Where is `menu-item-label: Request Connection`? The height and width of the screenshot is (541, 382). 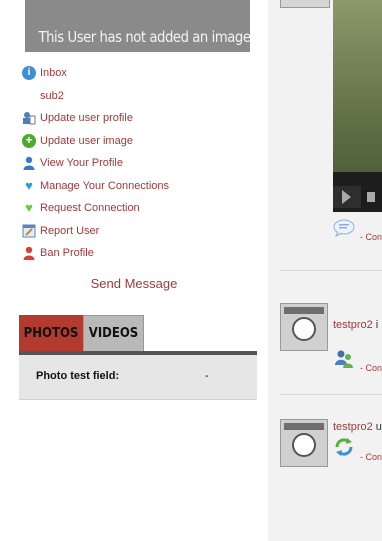
menu-item-label: Request Connection is located at coordinates (90, 208).